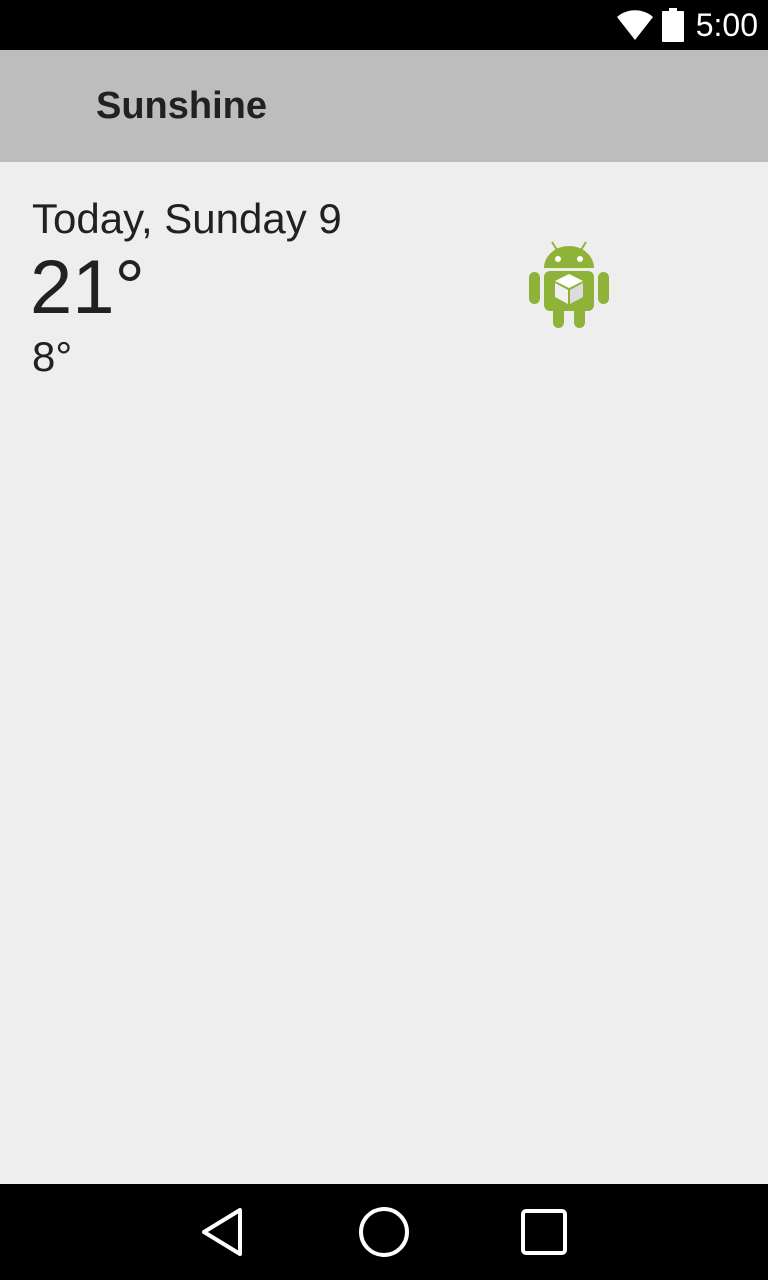 Image resolution: width=768 pixels, height=1280 pixels. I want to click on app-title: Sunshine, so click(182, 106).